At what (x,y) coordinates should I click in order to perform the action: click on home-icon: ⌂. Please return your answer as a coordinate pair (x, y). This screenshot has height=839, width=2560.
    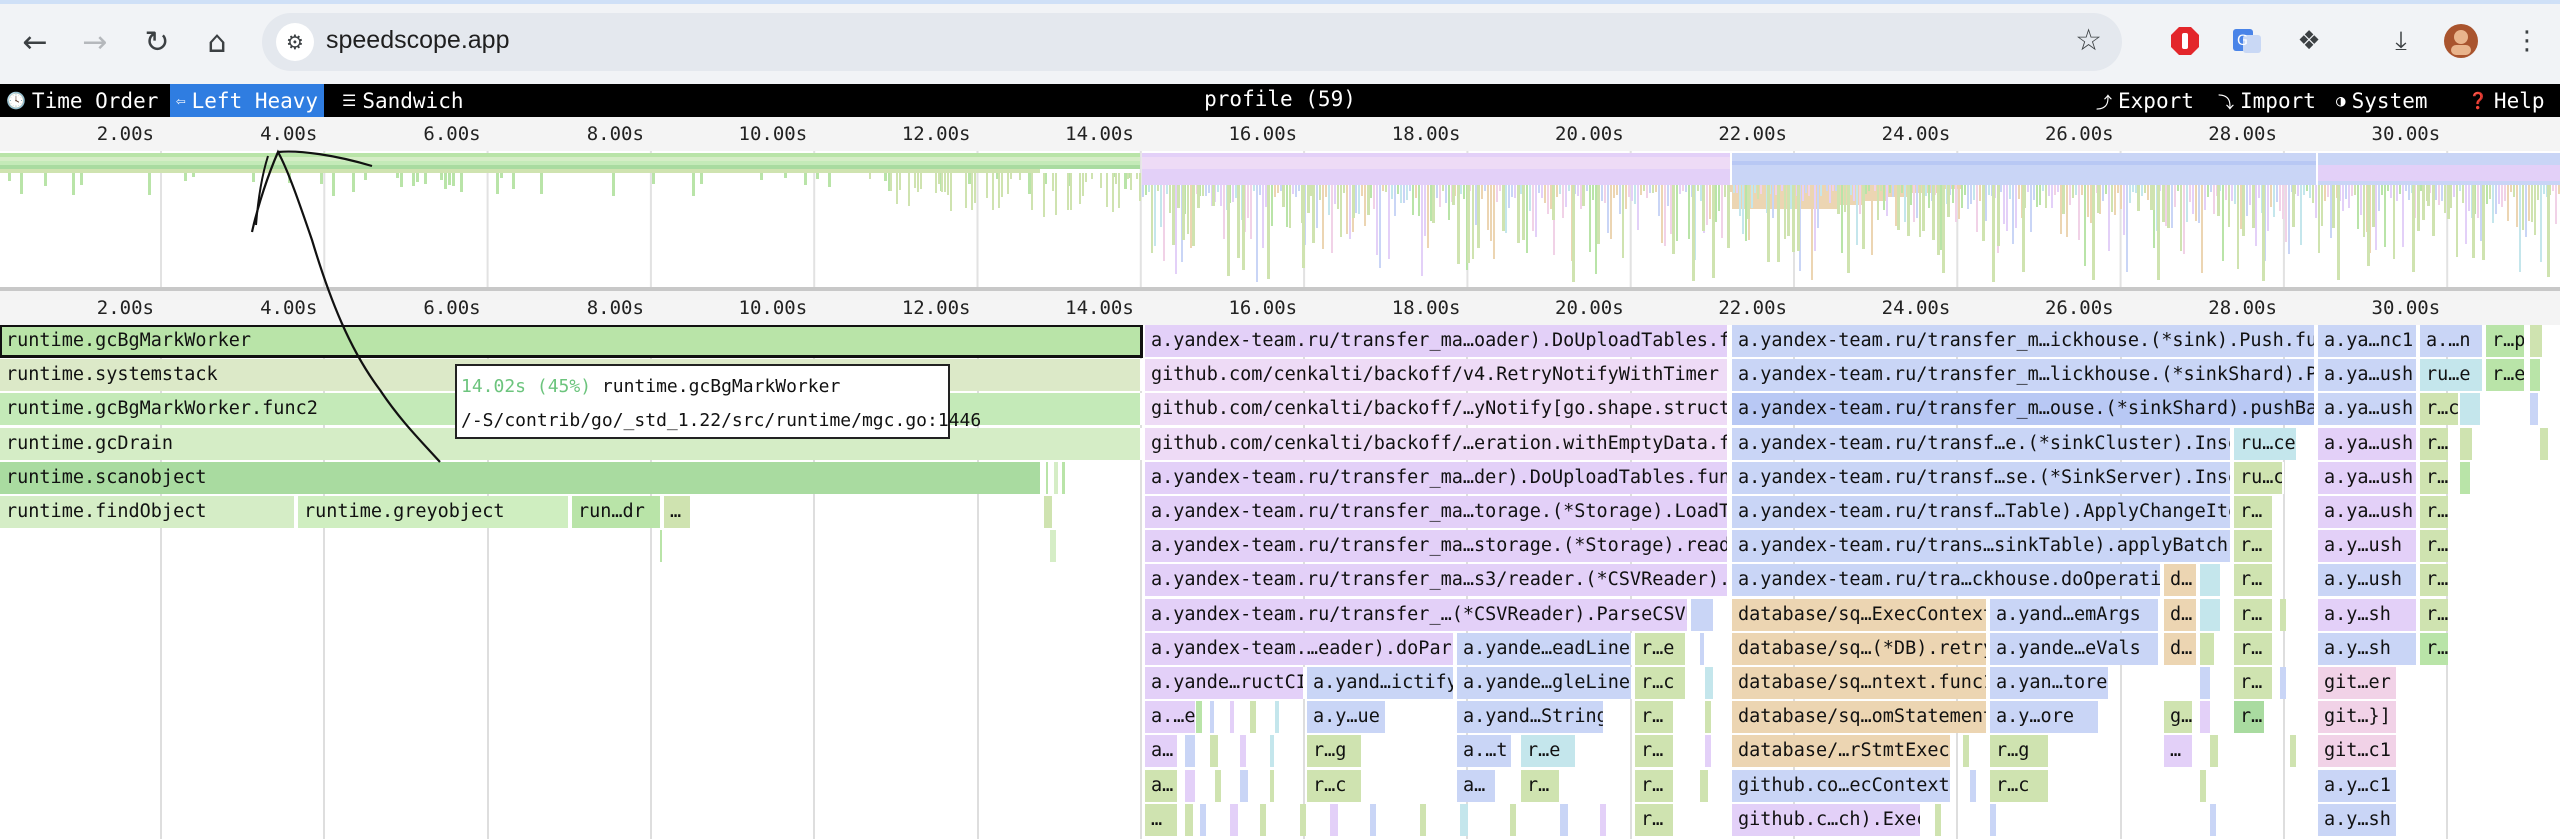
    Looking at the image, I should click on (217, 42).